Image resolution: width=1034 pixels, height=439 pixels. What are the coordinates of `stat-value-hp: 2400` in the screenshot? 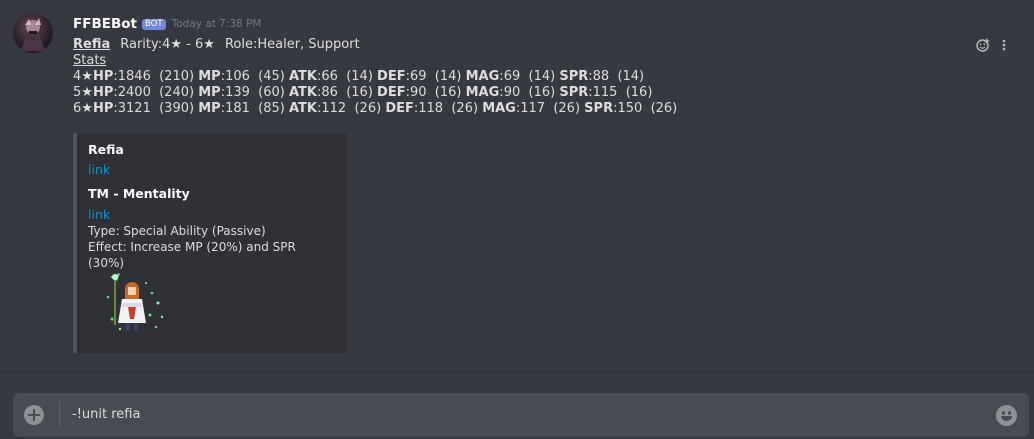 It's located at (134, 92).